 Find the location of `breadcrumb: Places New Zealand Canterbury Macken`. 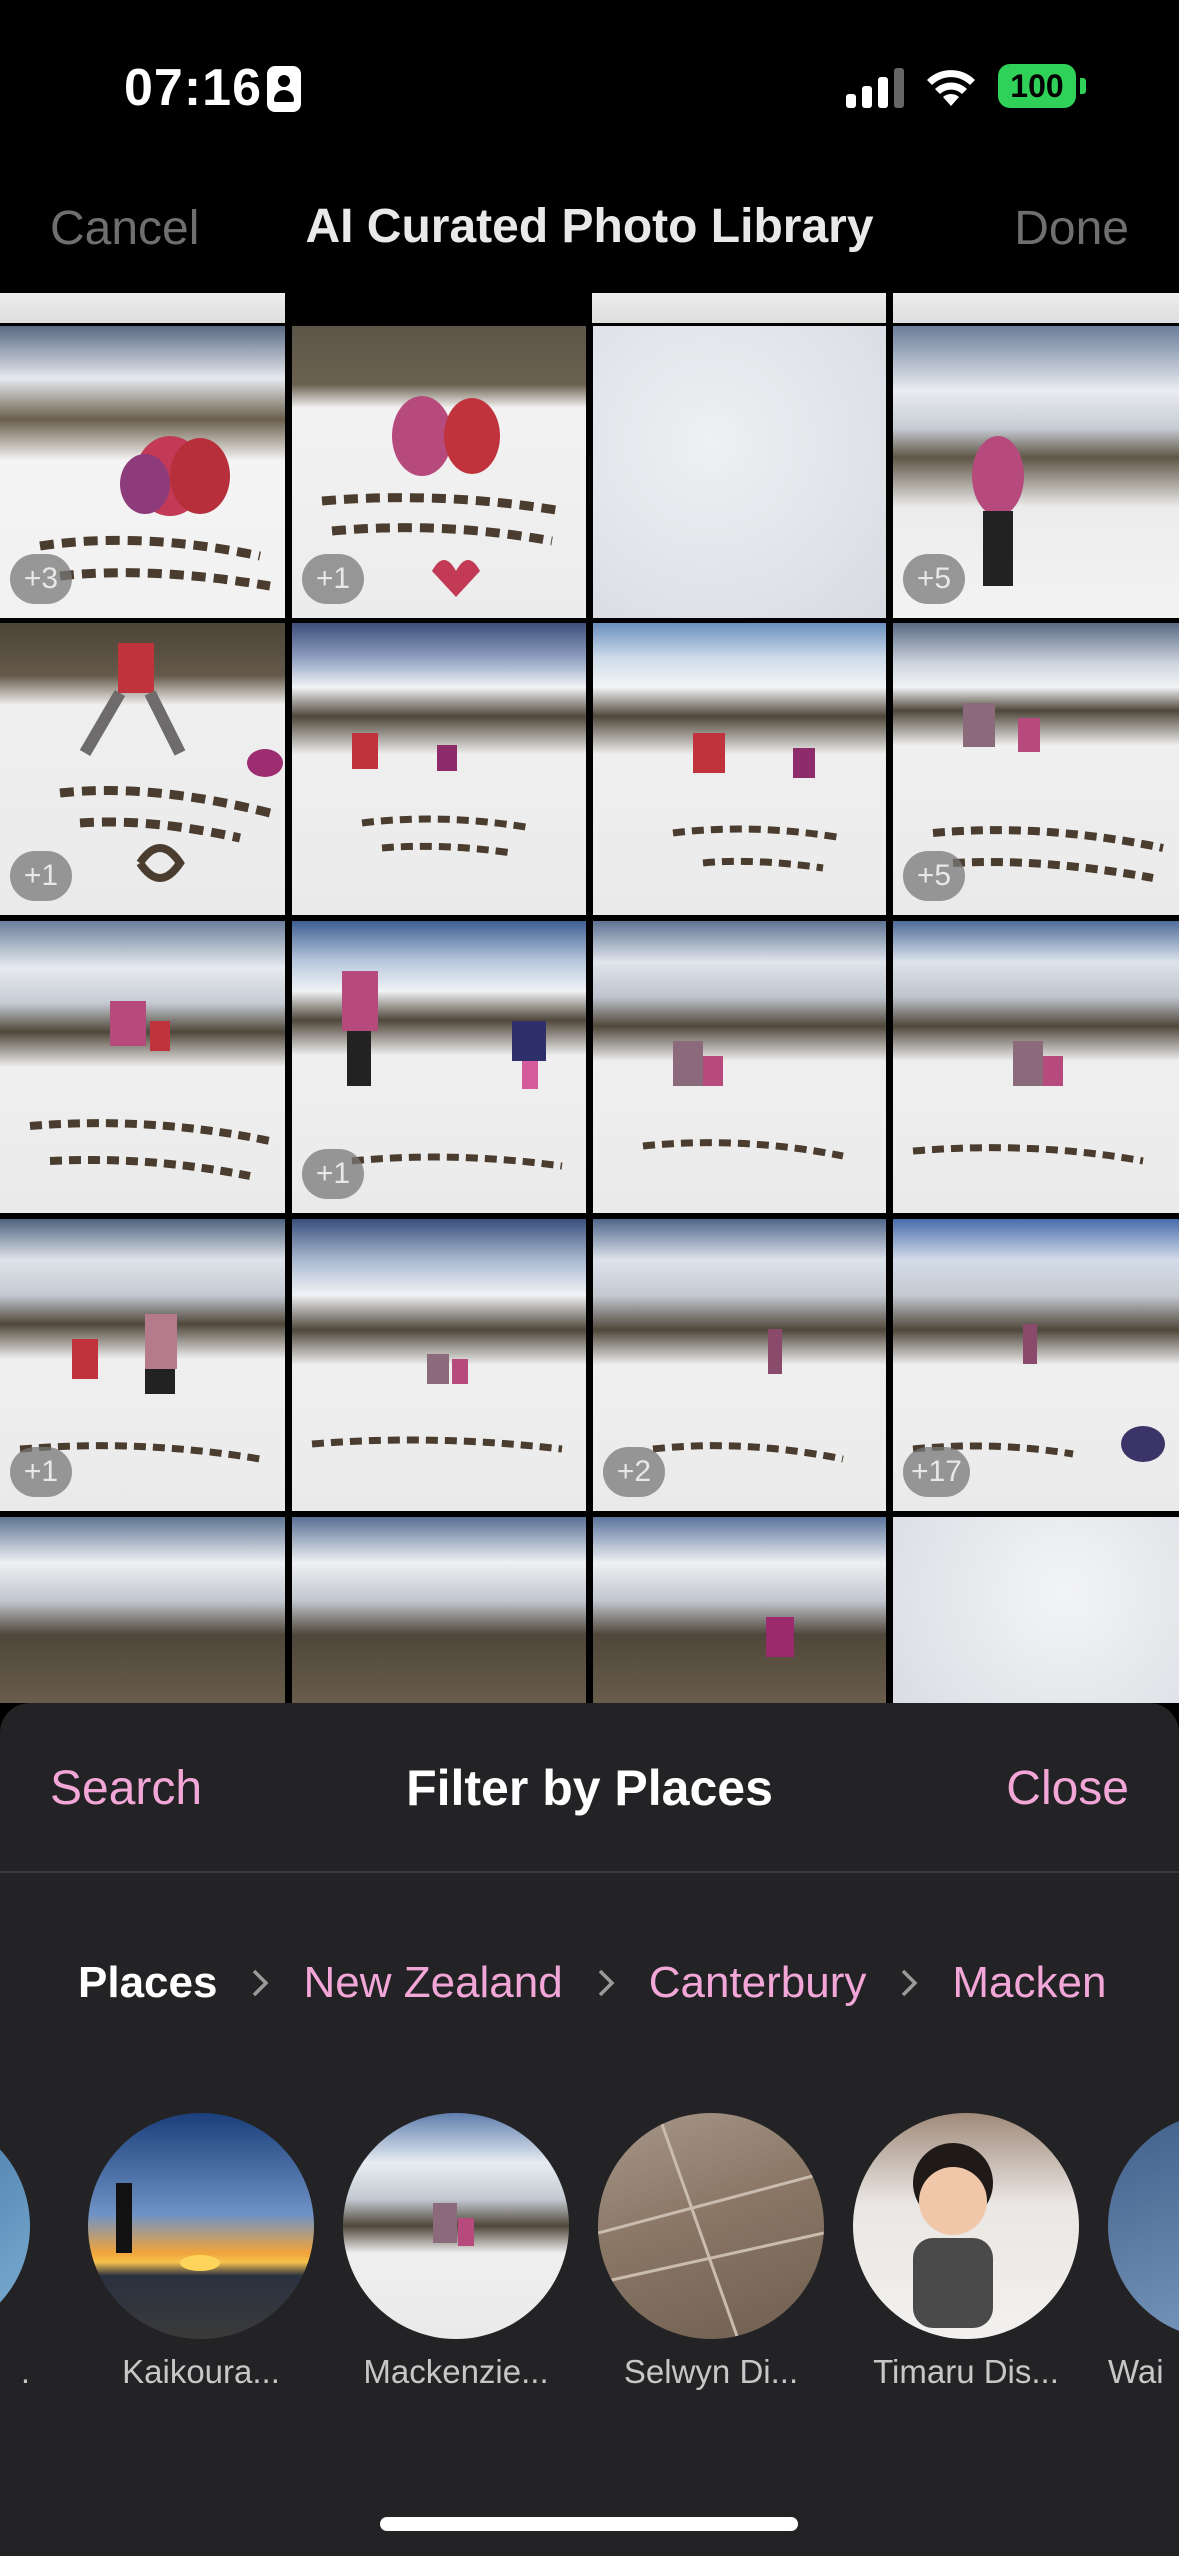

breadcrumb: Places New Zealand Canterbury Macken is located at coordinates (592, 1983).